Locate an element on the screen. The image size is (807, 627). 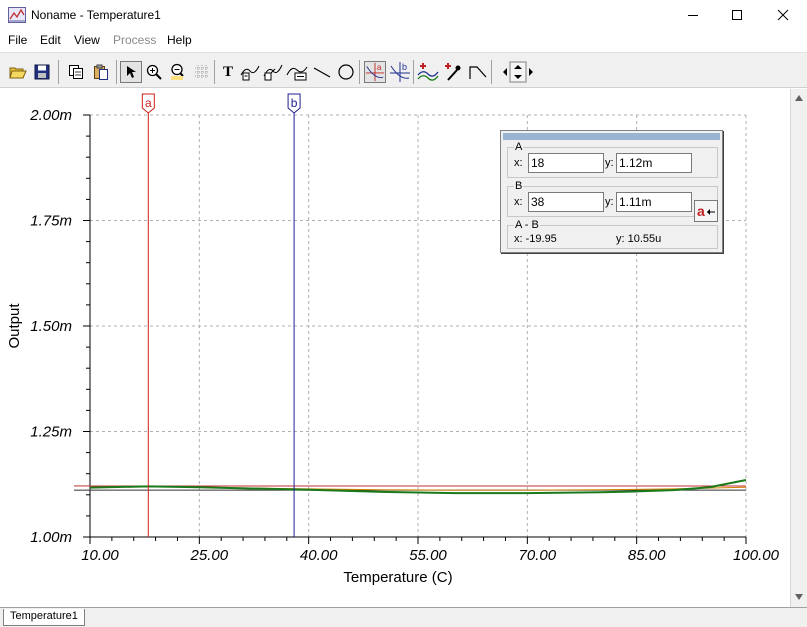
menu-help: Help is located at coordinates (179, 40).